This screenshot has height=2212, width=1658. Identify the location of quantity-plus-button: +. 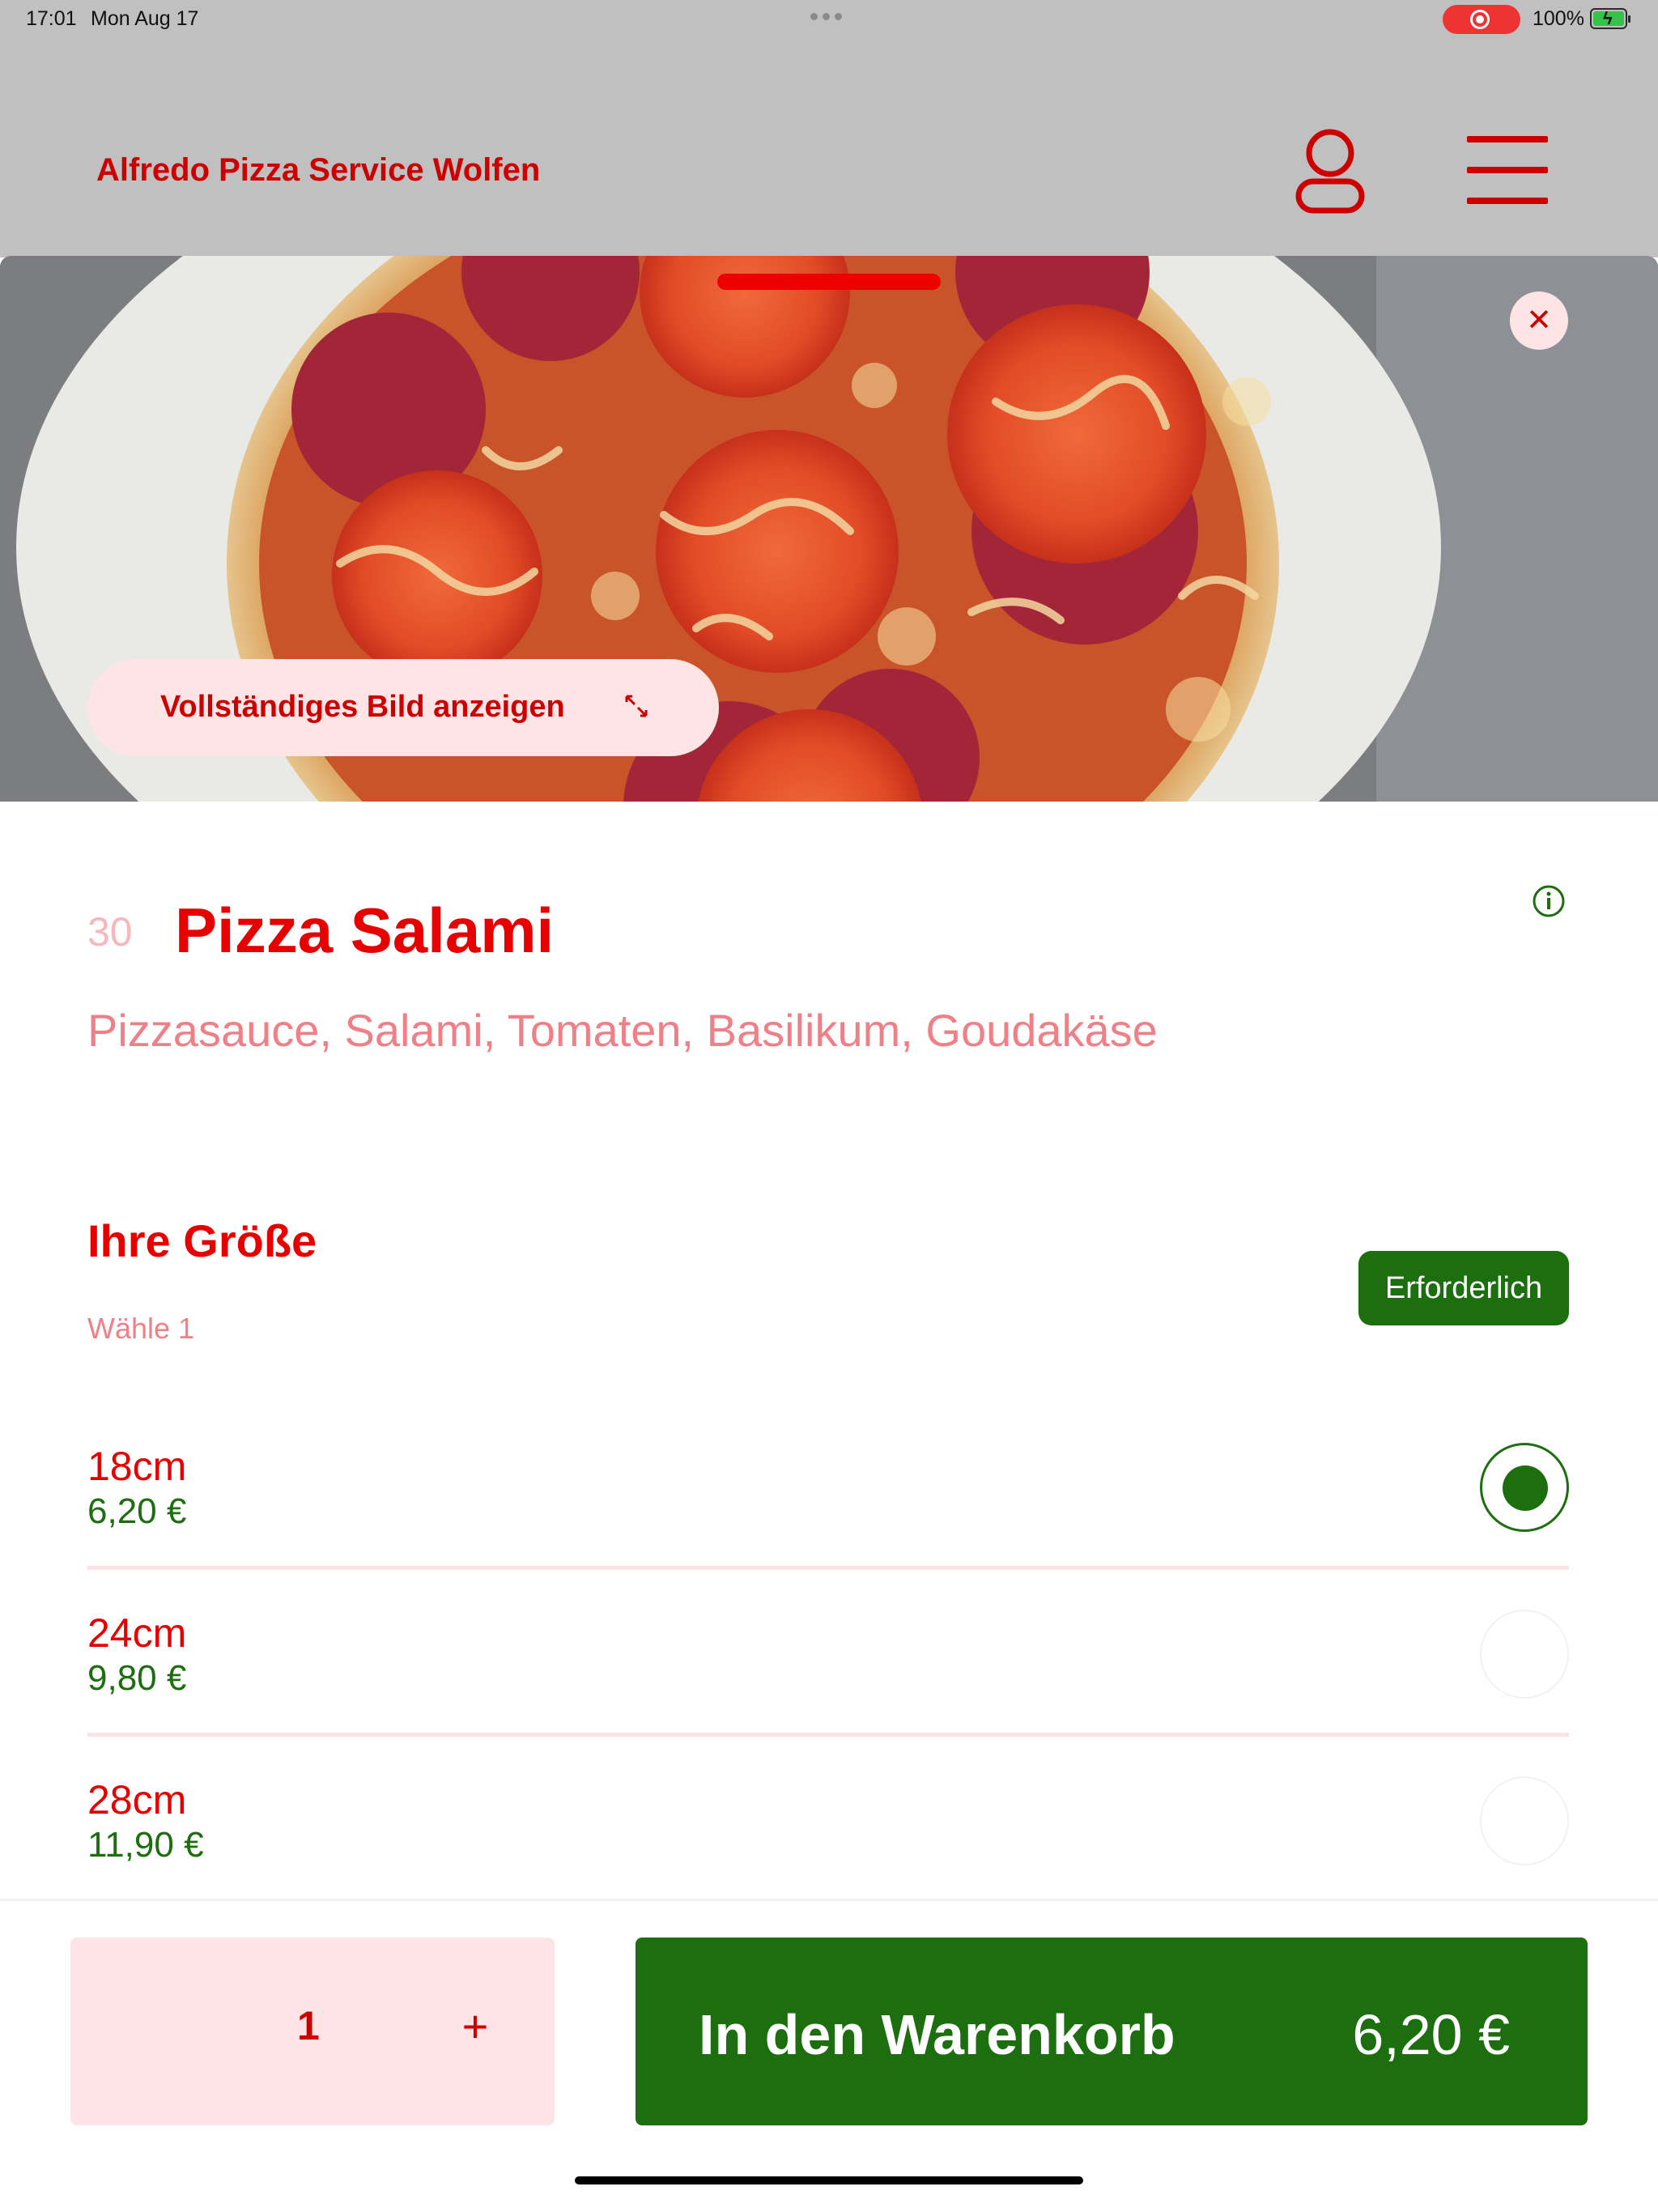
(475, 2027).